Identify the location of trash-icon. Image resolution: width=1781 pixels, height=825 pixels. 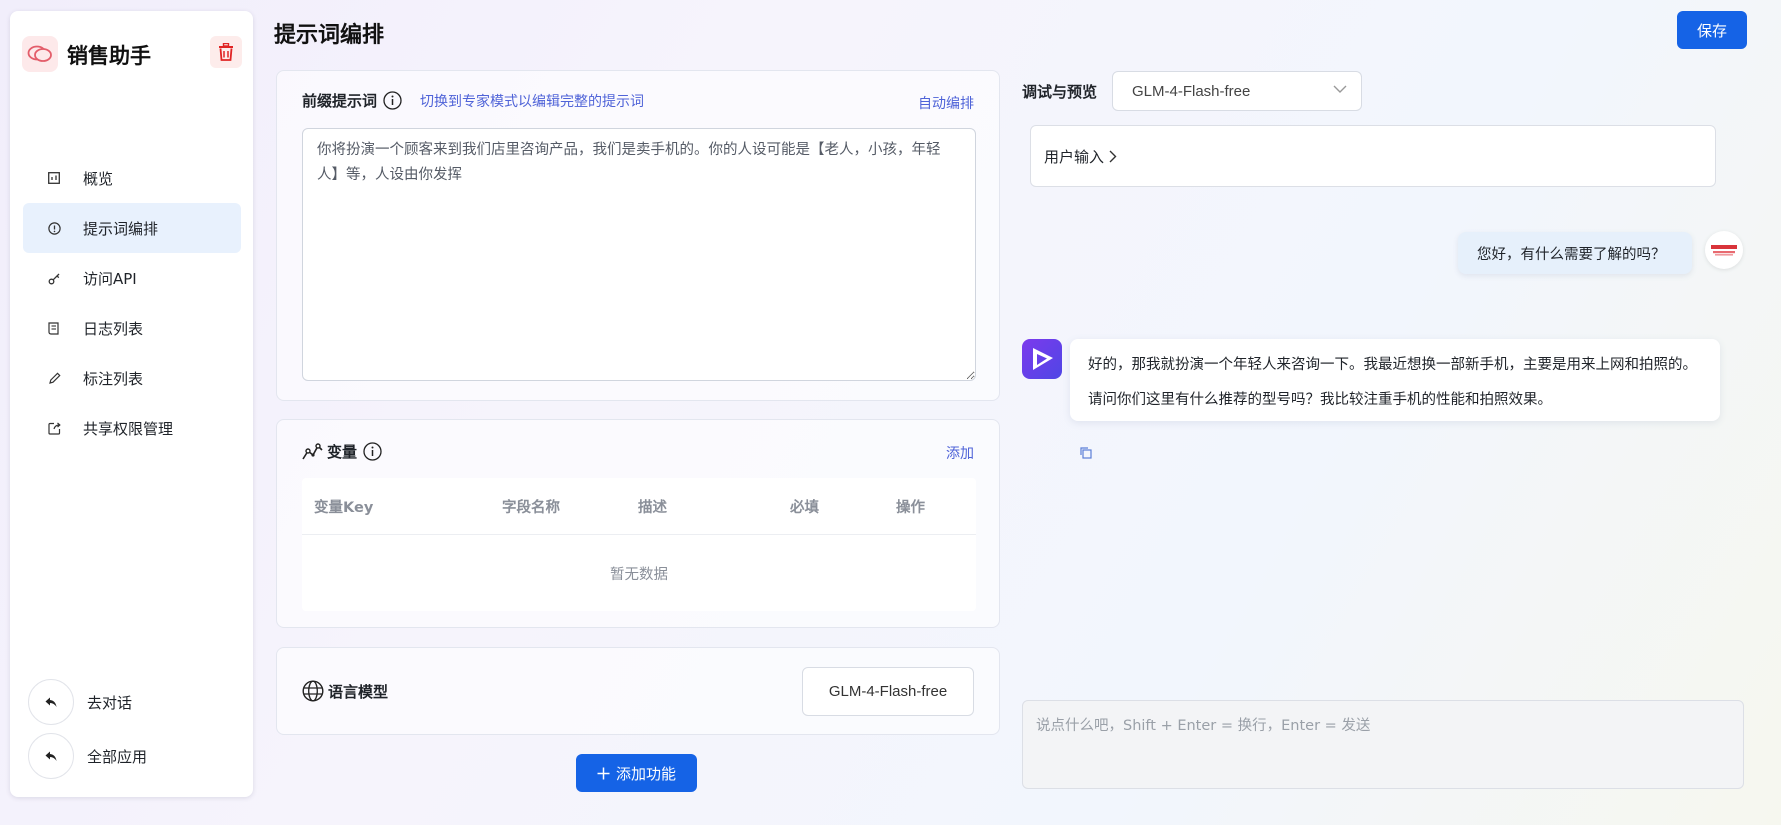
(226, 52).